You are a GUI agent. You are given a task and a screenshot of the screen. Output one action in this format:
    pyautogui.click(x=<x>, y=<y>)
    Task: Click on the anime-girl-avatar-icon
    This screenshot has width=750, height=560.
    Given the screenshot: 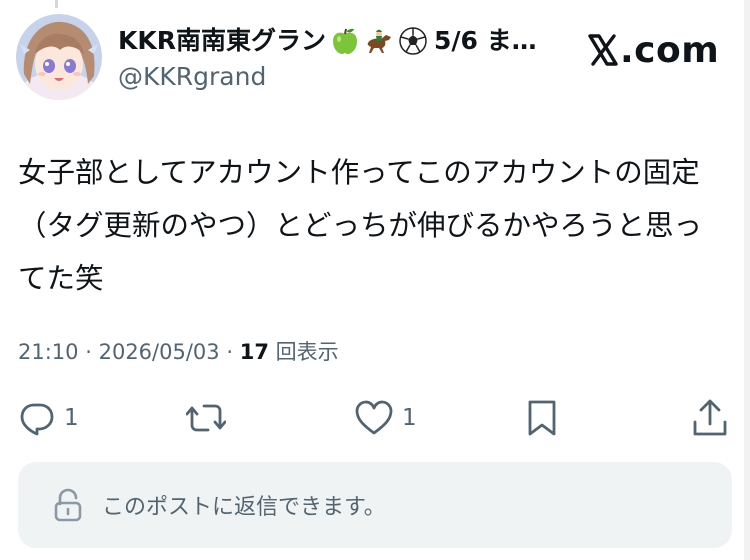 What is the action you would take?
    pyautogui.click(x=59, y=57)
    